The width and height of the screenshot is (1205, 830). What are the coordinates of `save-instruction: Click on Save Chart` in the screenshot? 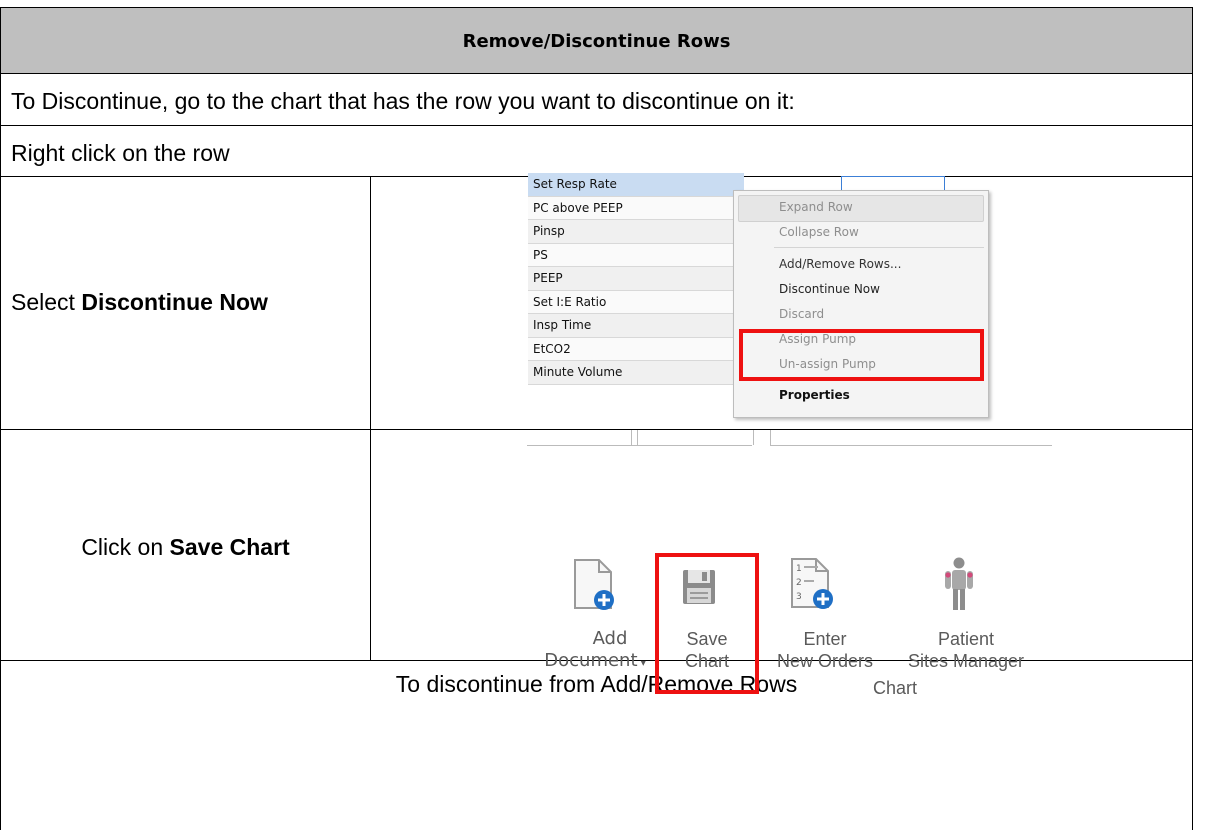 It's located at (185, 547).